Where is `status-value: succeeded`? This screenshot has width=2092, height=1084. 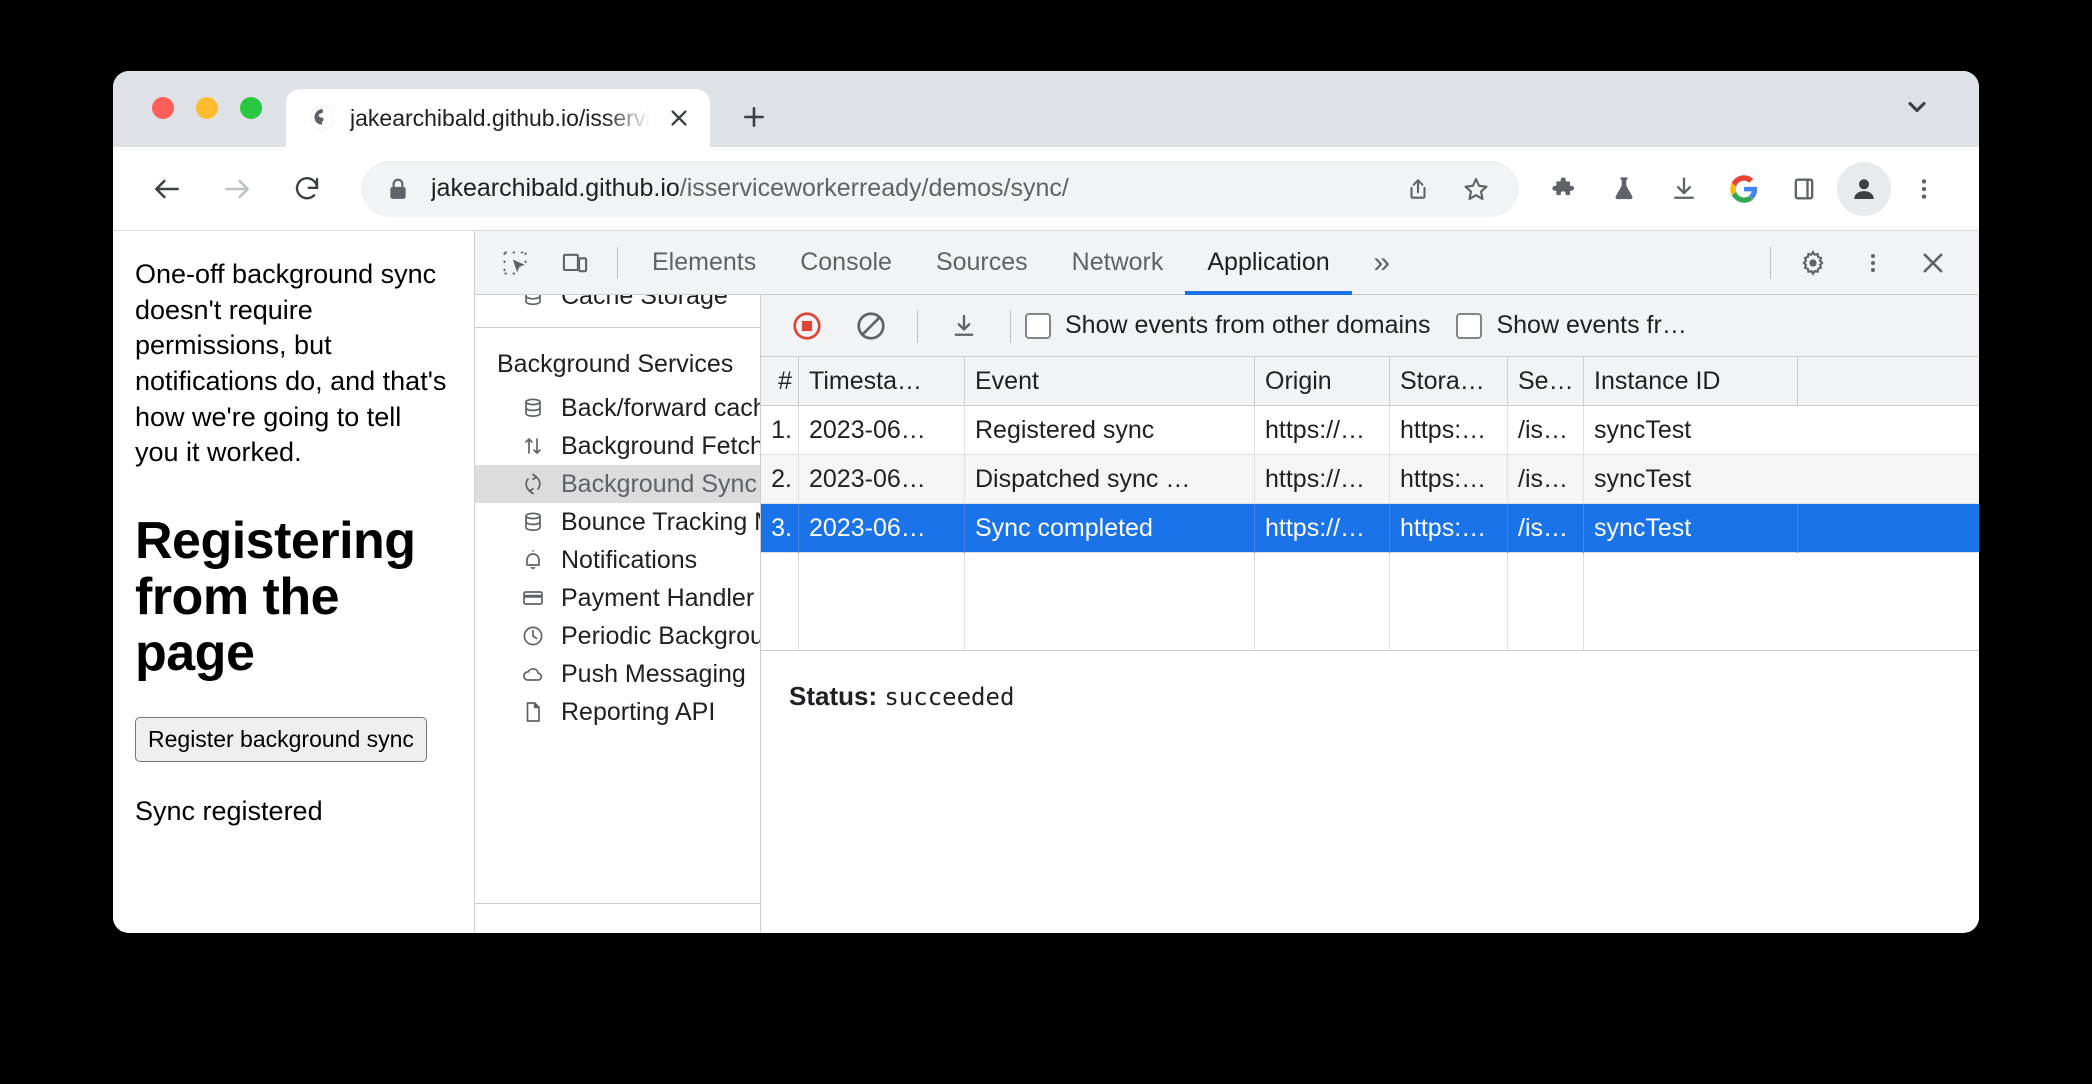
status-value: succeeded is located at coordinates (949, 697).